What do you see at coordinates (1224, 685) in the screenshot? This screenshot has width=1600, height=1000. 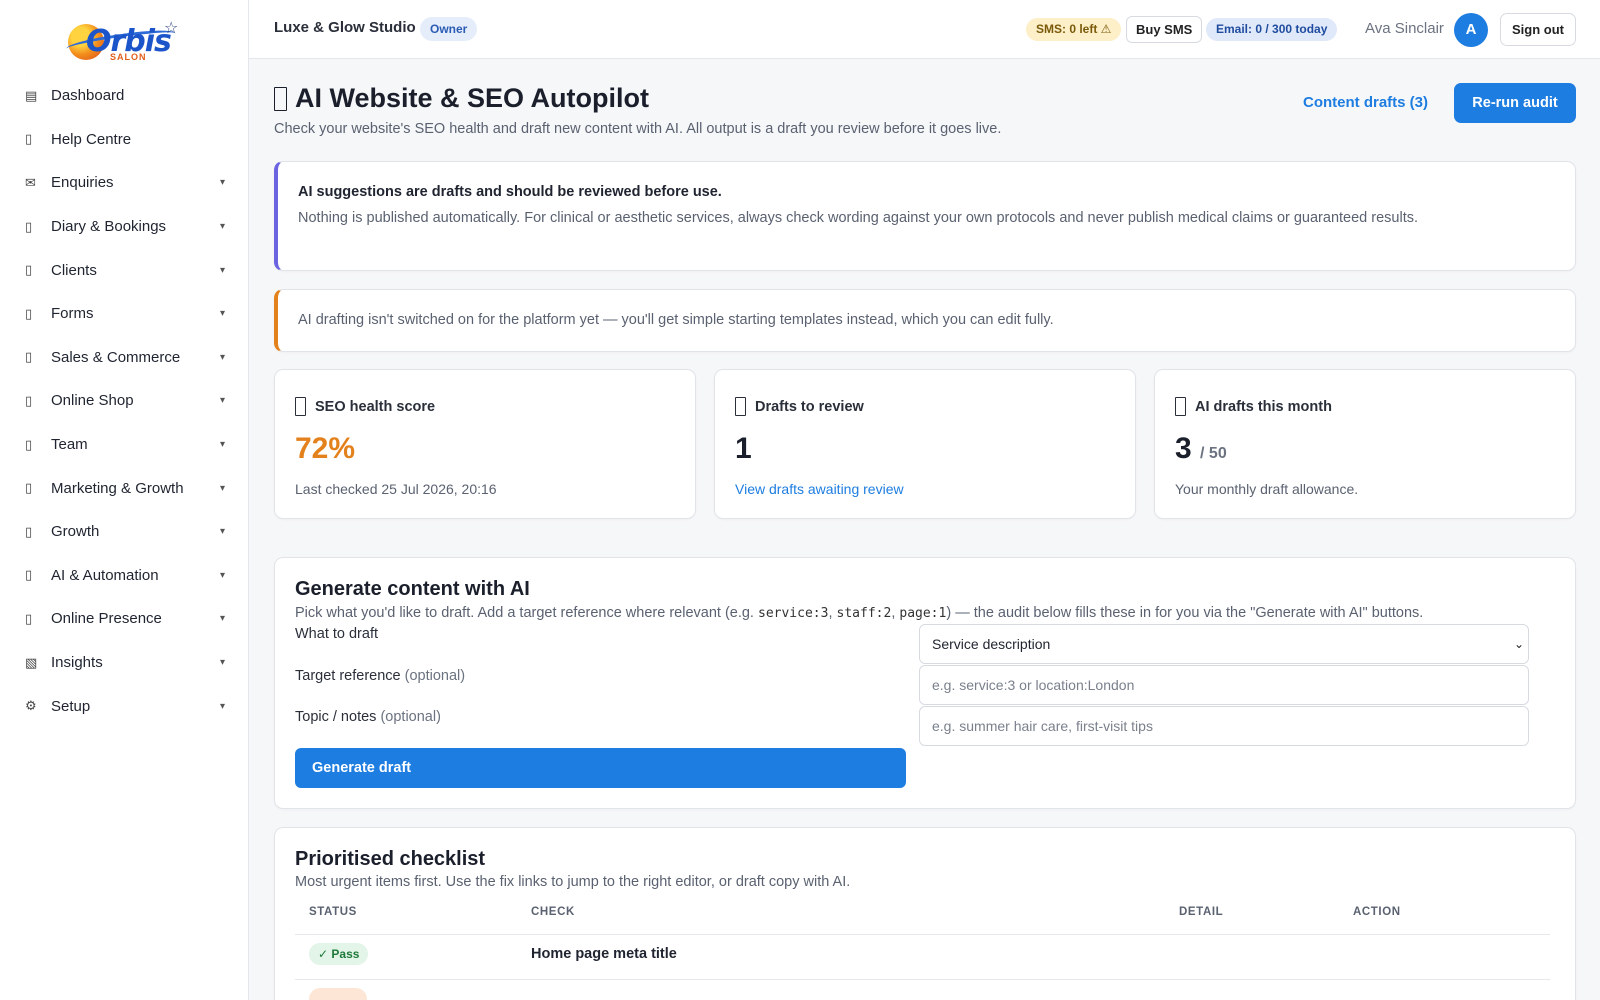 I see `target-reference-input: e.g. service:3 or location:London` at bounding box center [1224, 685].